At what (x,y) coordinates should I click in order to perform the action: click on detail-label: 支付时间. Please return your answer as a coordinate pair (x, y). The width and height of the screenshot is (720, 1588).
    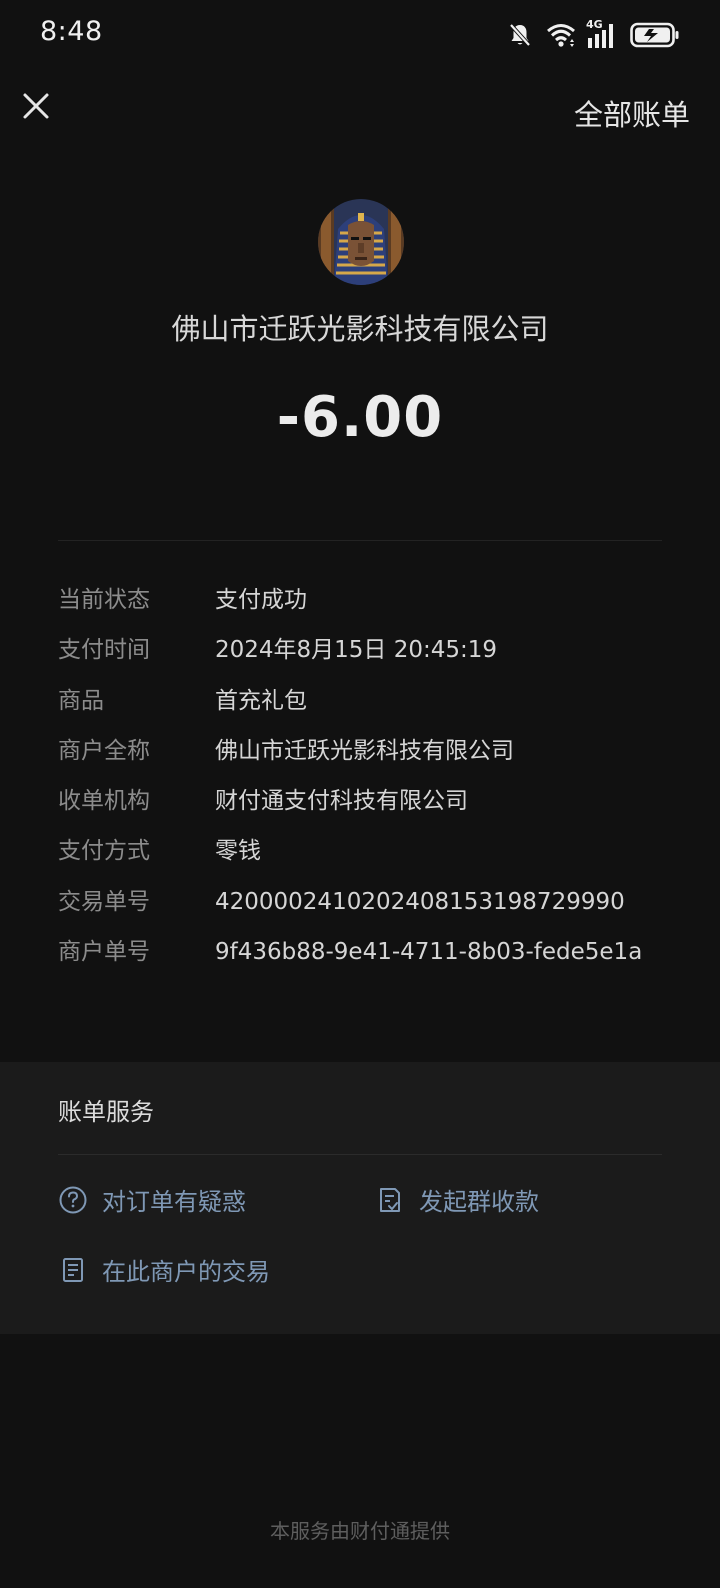
    Looking at the image, I should click on (104, 650).